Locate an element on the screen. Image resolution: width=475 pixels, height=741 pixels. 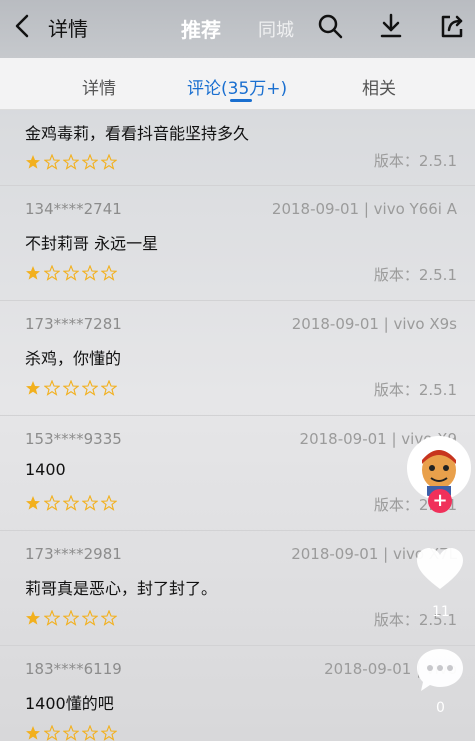
comment-text: 不封莉哥 永远一星 is located at coordinates (92, 243).